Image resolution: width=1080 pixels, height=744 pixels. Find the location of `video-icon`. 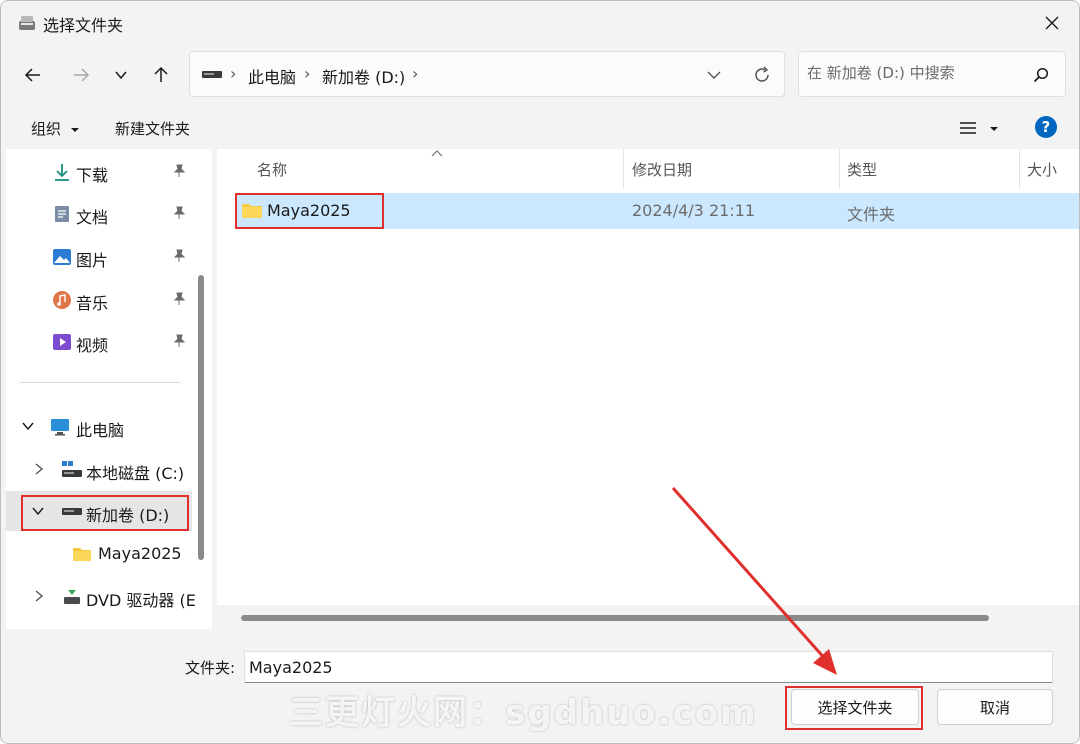

video-icon is located at coordinates (62, 342).